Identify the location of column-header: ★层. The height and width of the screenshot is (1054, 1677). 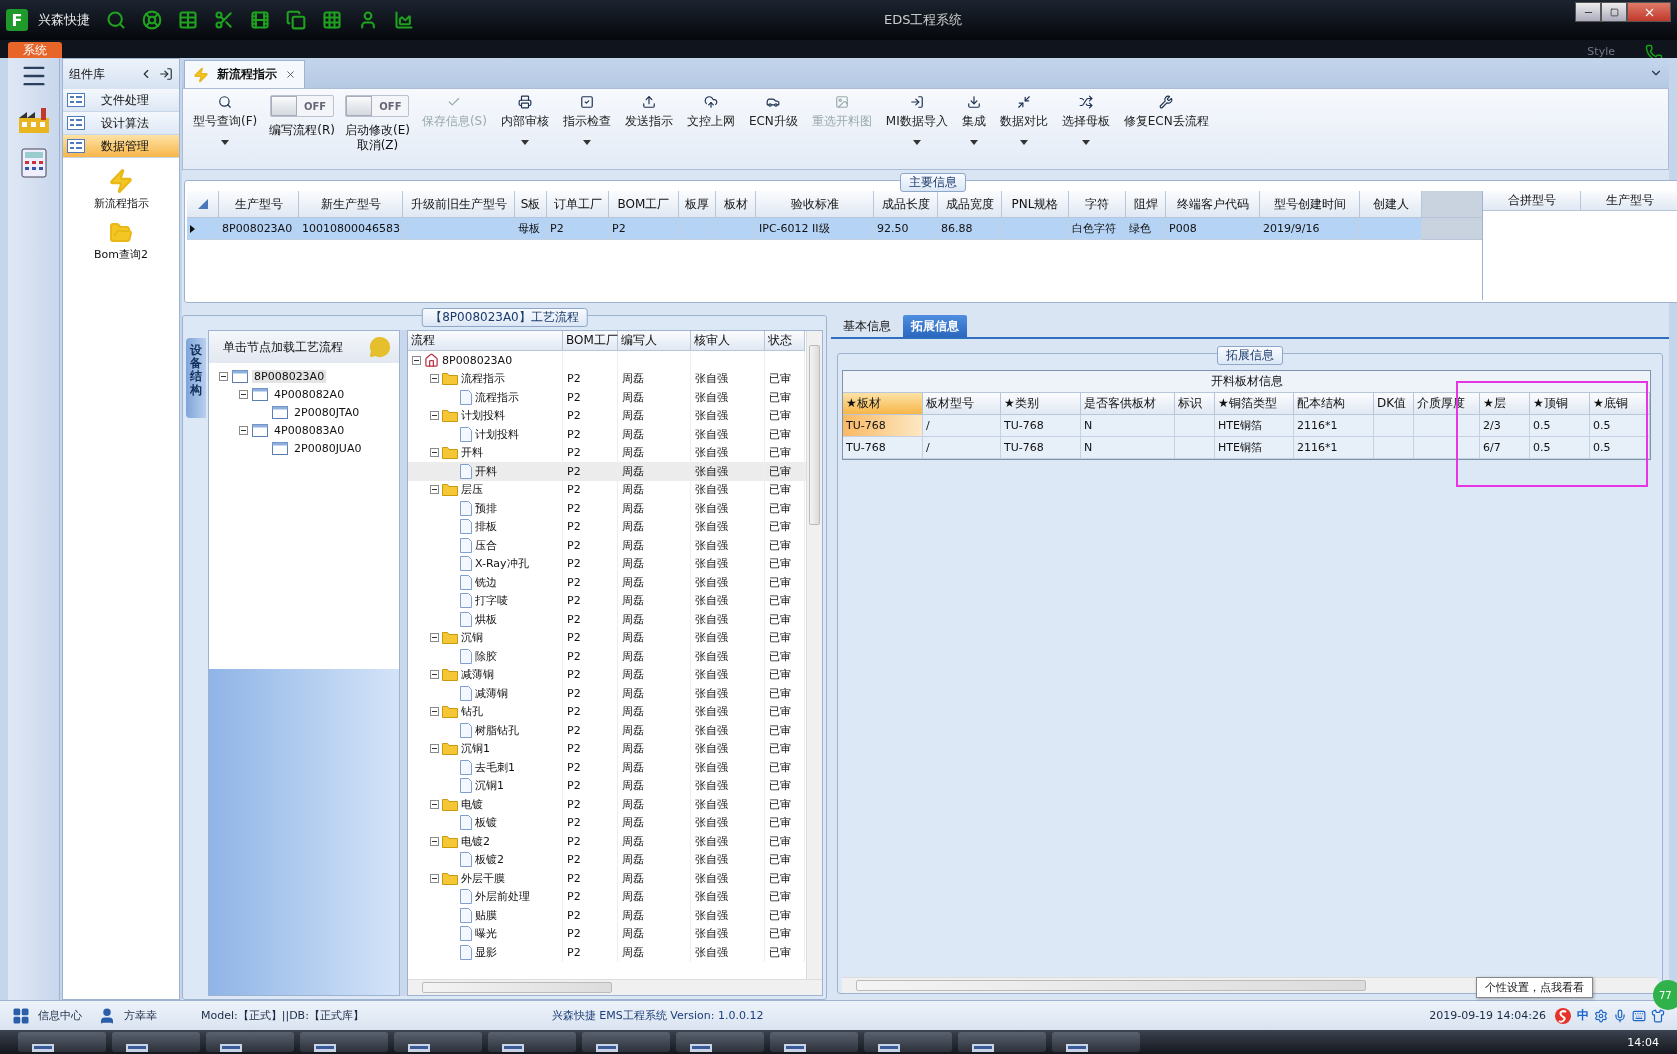
(1505, 404).